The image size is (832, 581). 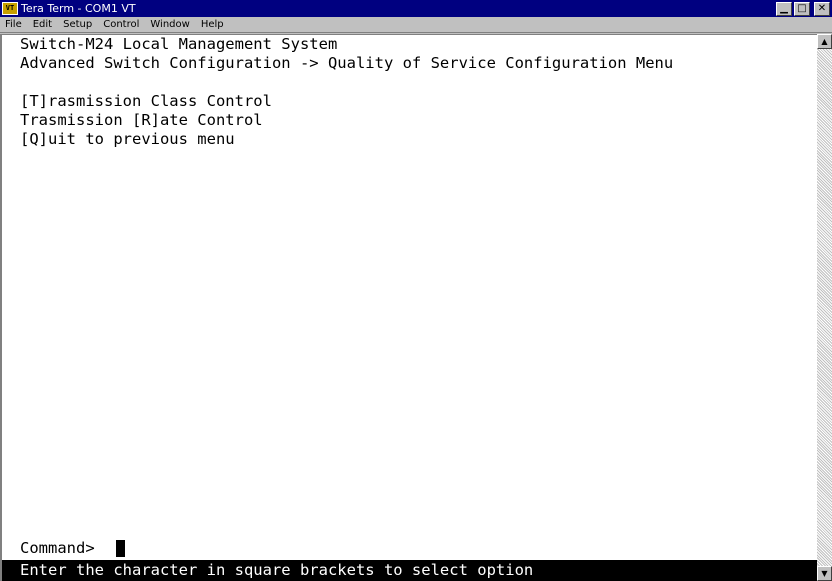 What do you see at coordinates (179, 44) in the screenshot?
I see `system-title-line: Switch-M24 Local Management System` at bounding box center [179, 44].